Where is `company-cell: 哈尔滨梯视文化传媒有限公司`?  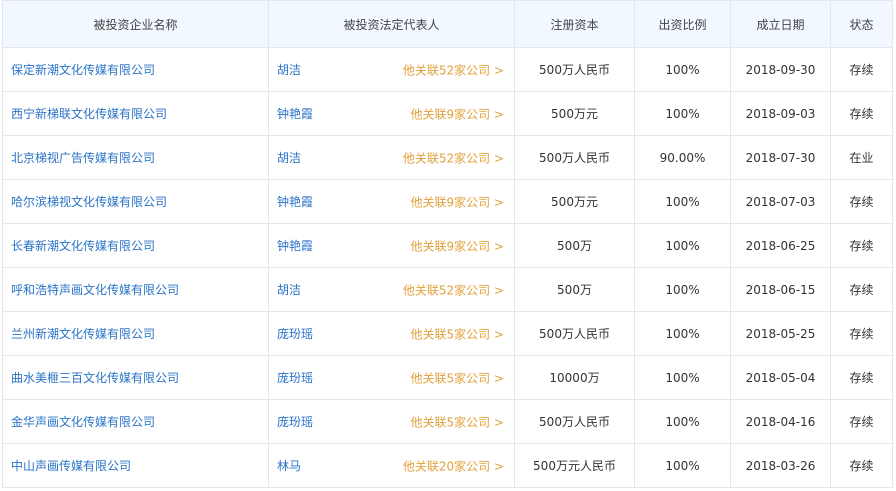 company-cell: 哈尔滨梯视文化传媒有限公司 is located at coordinates (135, 201).